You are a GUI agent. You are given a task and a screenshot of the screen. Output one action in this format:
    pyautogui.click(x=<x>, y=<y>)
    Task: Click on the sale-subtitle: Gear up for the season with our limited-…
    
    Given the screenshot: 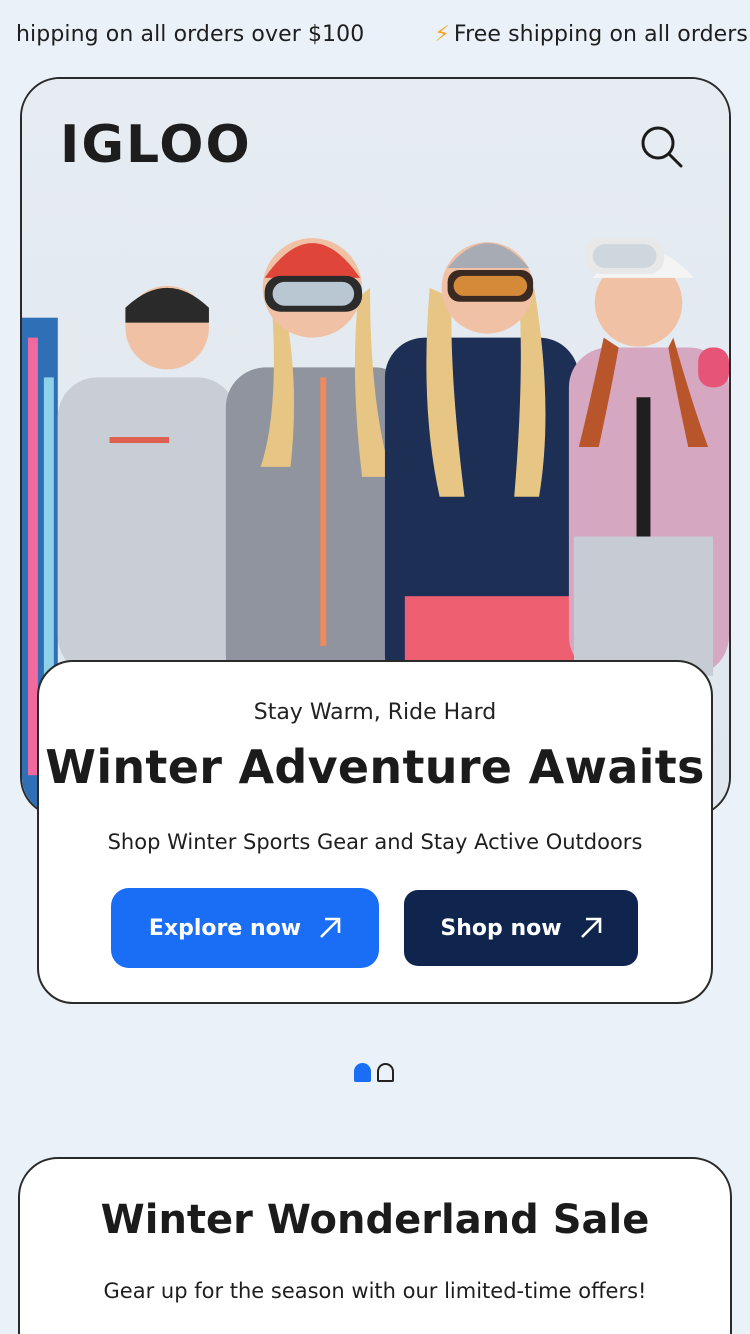 What is the action you would take?
    pyautogui.click(x=375, y=1291)
    